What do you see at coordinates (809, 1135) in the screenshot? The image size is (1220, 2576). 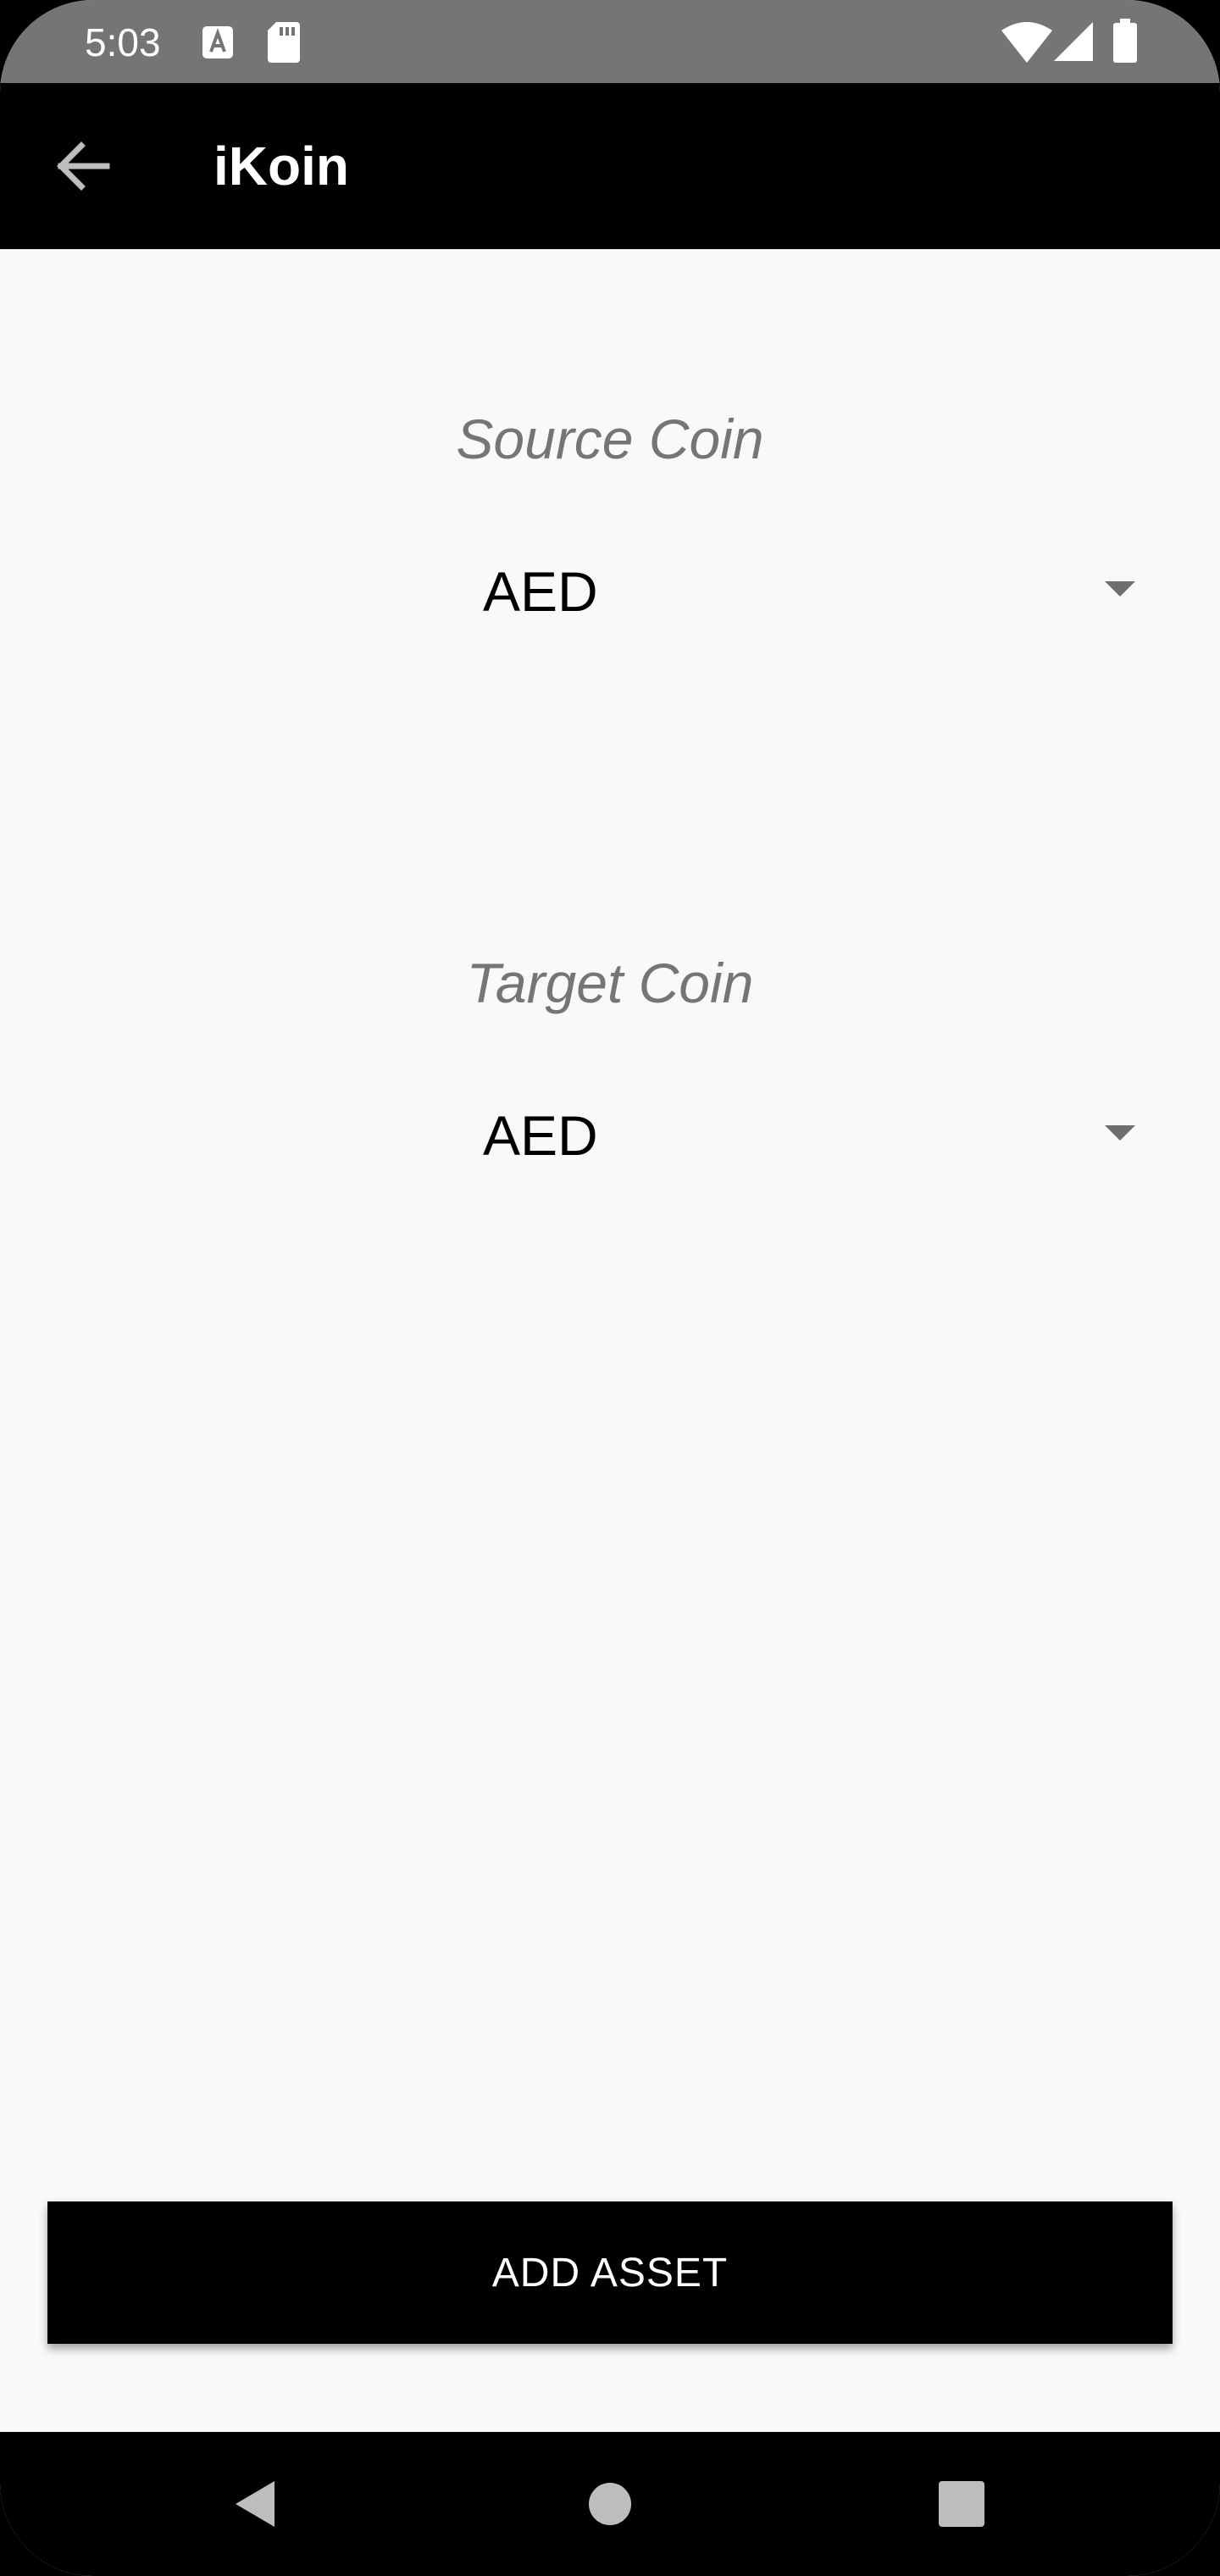 I see `target-coin-spinner: AED` at bounding box center [809, 1135].